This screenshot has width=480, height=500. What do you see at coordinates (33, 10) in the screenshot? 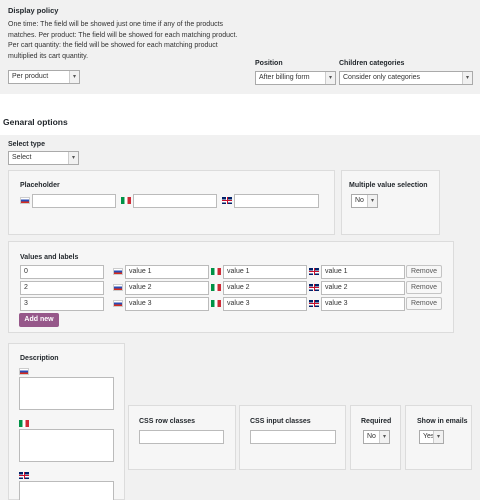
I see `display-policy-title: Display policy` at bounding box center [33, 10].